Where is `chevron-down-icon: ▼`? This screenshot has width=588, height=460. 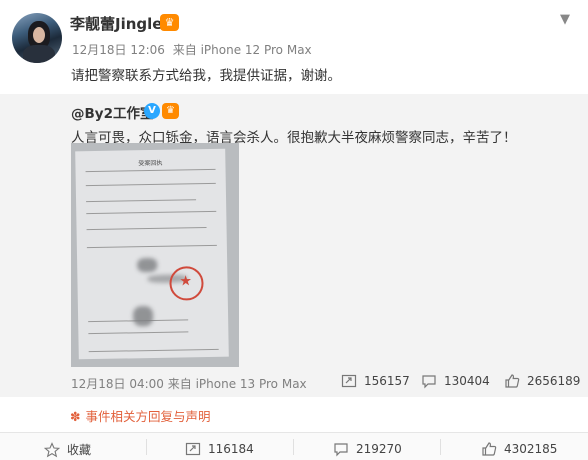 chevron-down-icon: ▼ is located at coordinates (565, 20).